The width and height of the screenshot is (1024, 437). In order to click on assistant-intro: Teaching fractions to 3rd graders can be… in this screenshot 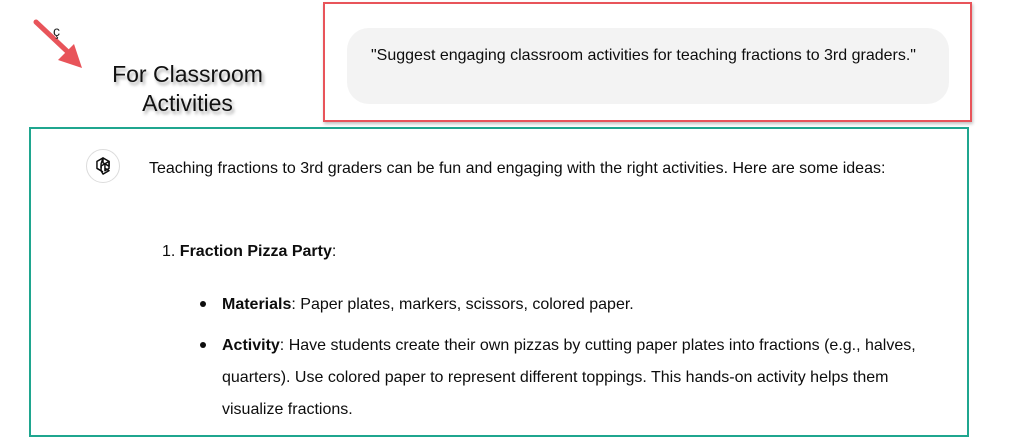, I will do `click(517, 168)`.